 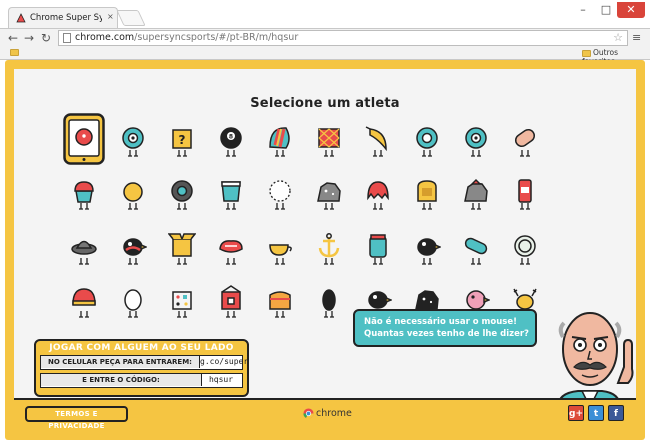 I want to click on dice-box-icon, so click(x=182, y=304).